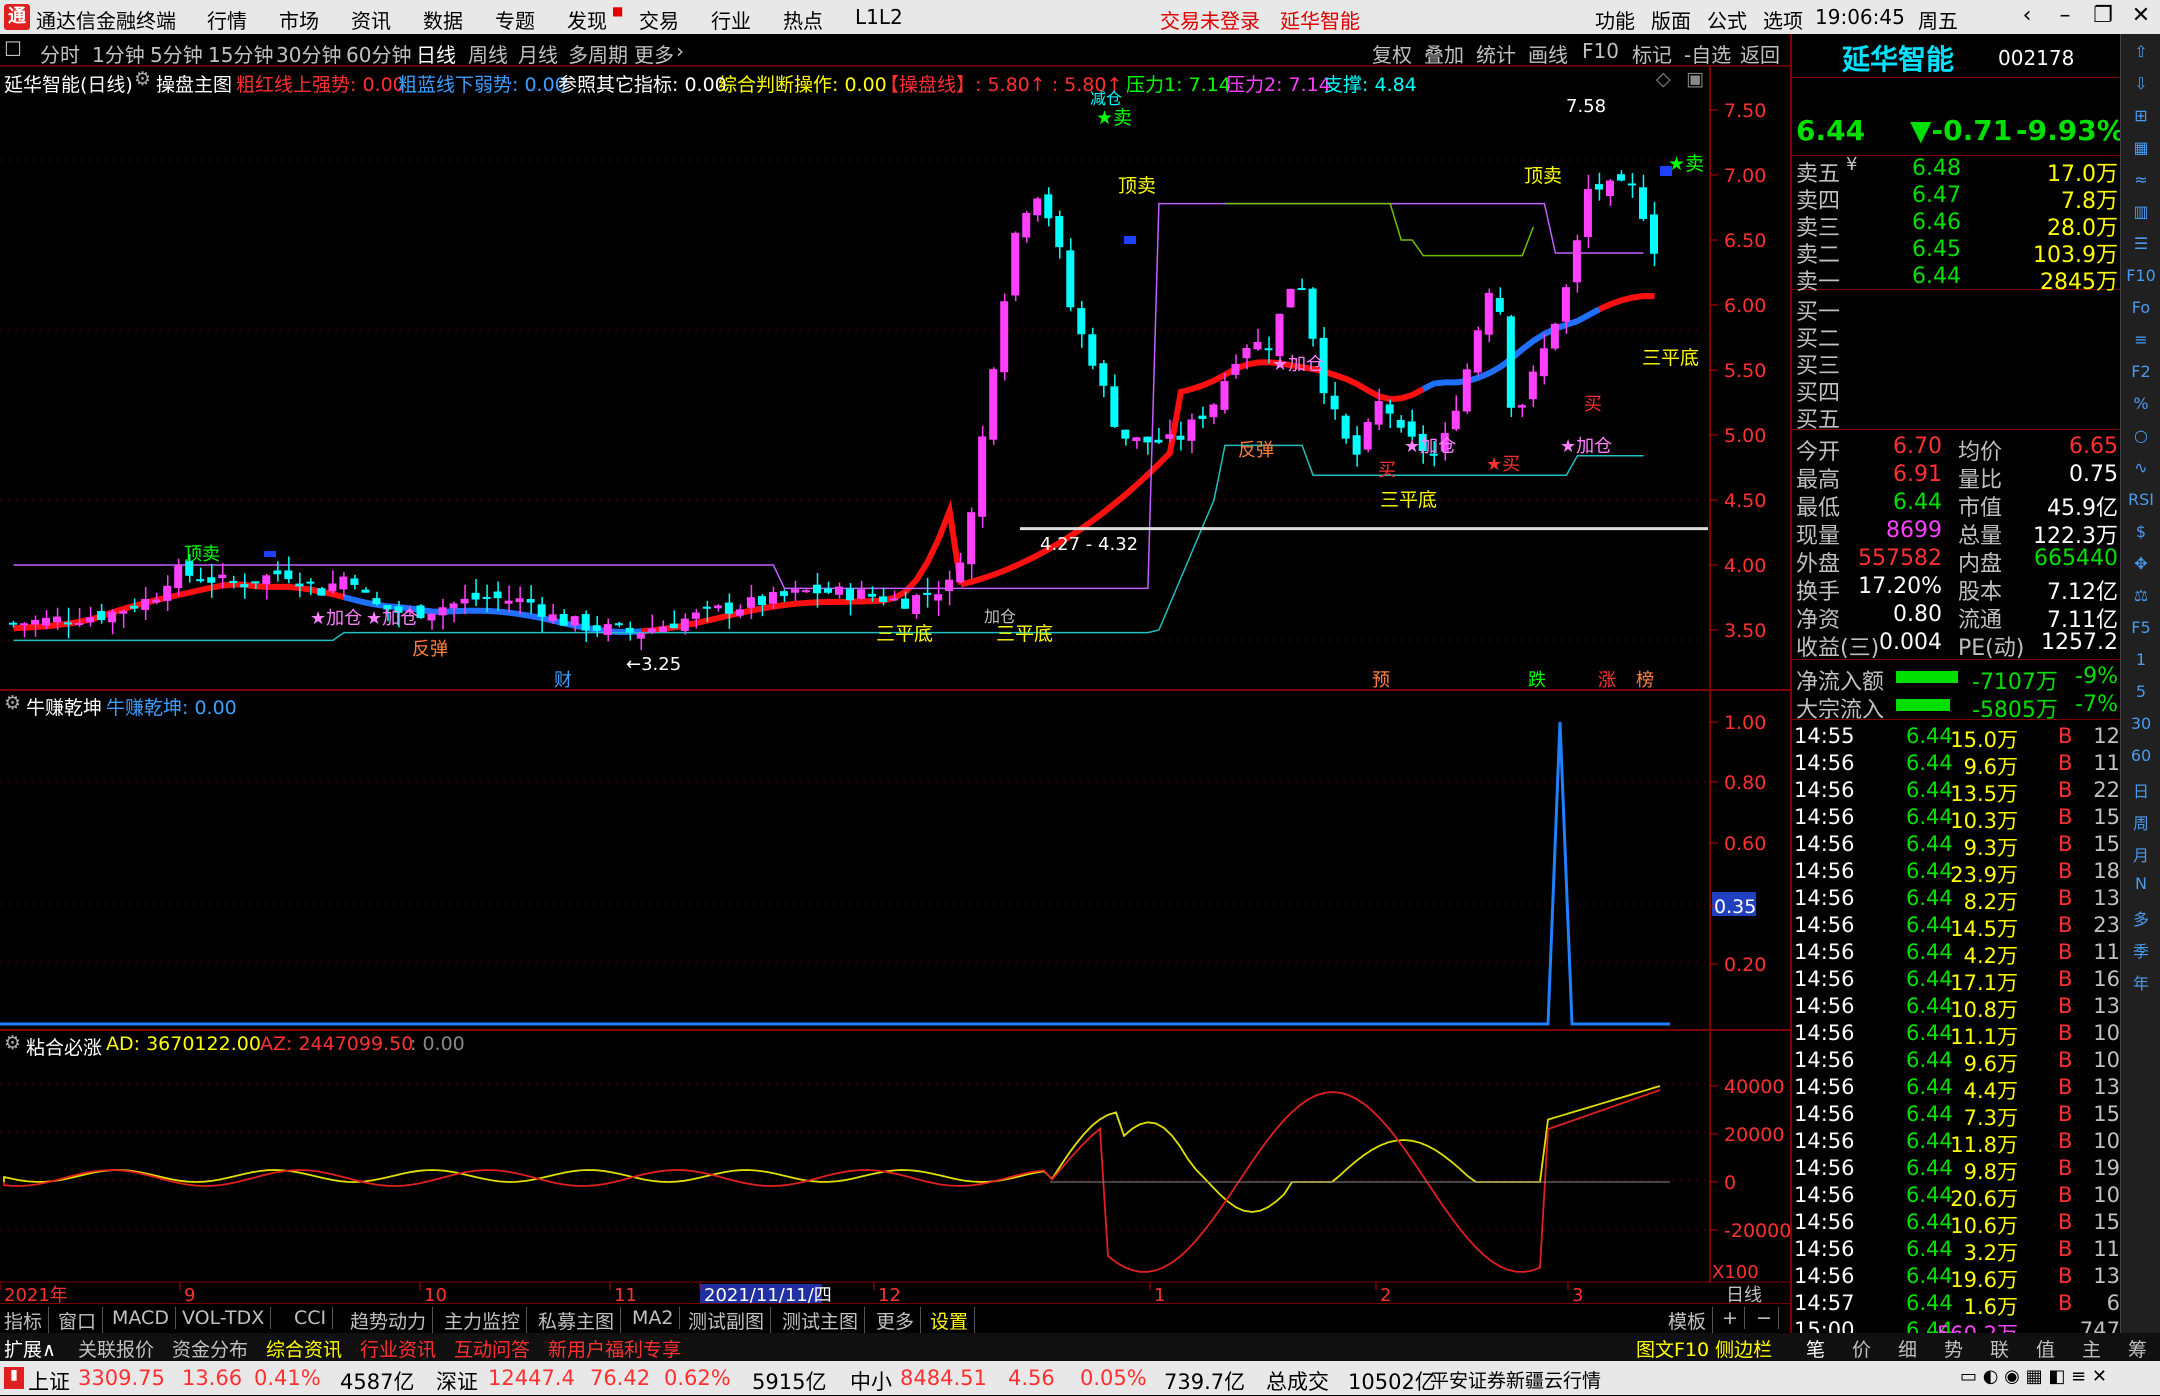 Image resolution: width=2160 pixels, height=1396 pixels. Describe the element at coordinates (899, 1320) in the screenshot. I see `indicator-tab: 更多` at that location.